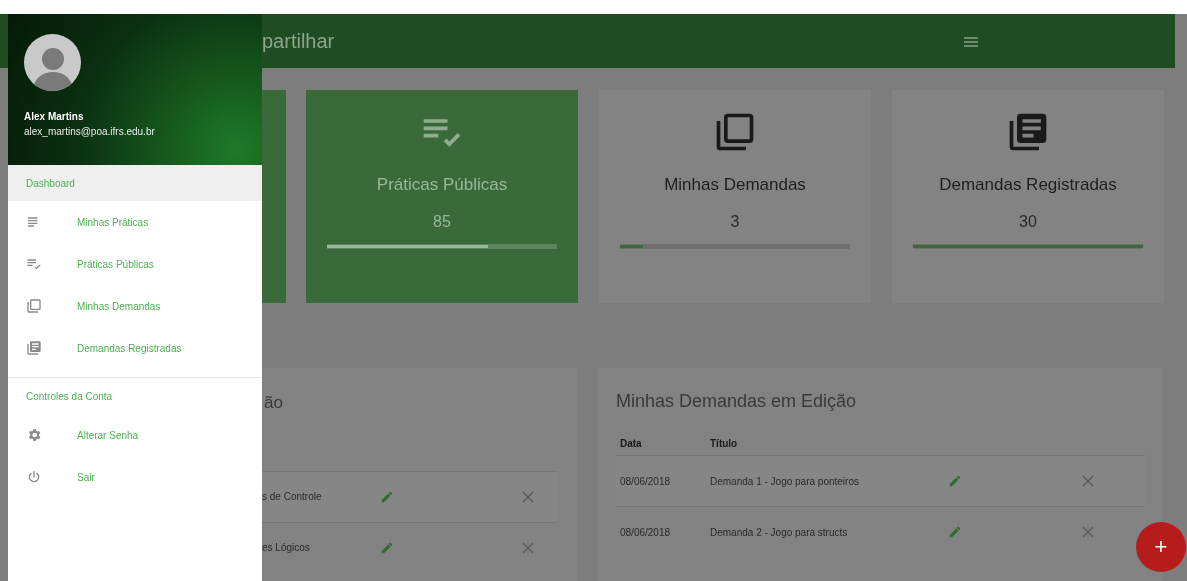  What do you see at coordinates (34, 435) in the screenshot?
I see `settings-icon` at bounding box center [34, 435].